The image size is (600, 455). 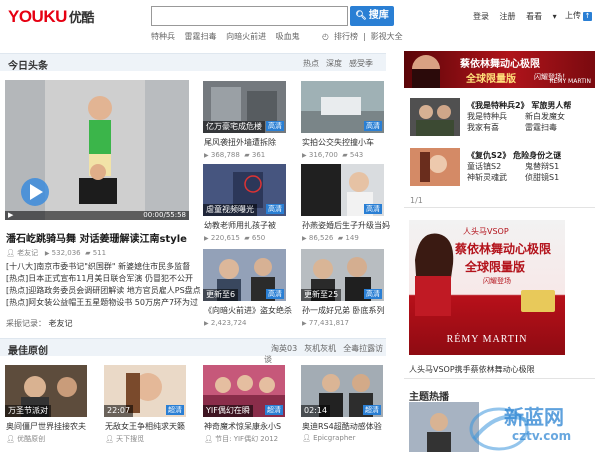 I want to click on news-link: 童话镇S2, so click(x=496, y=166).